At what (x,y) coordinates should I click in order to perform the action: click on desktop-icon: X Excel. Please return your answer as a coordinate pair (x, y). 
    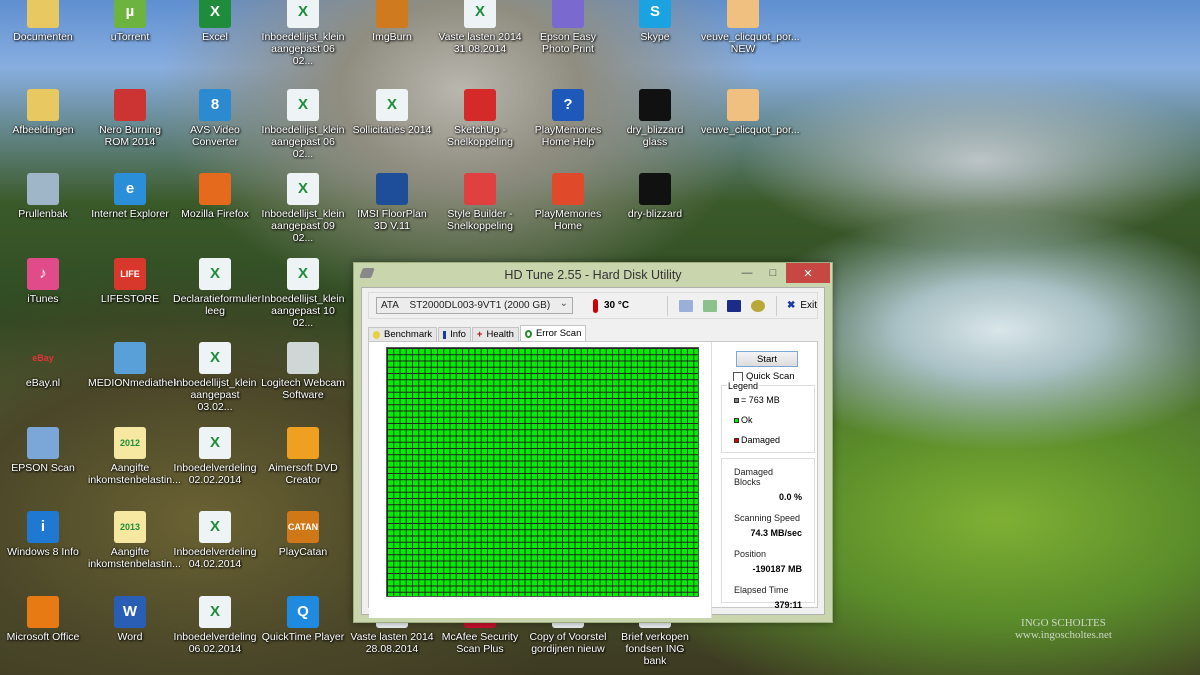
    Looking at the image, I should click on (215, 21).